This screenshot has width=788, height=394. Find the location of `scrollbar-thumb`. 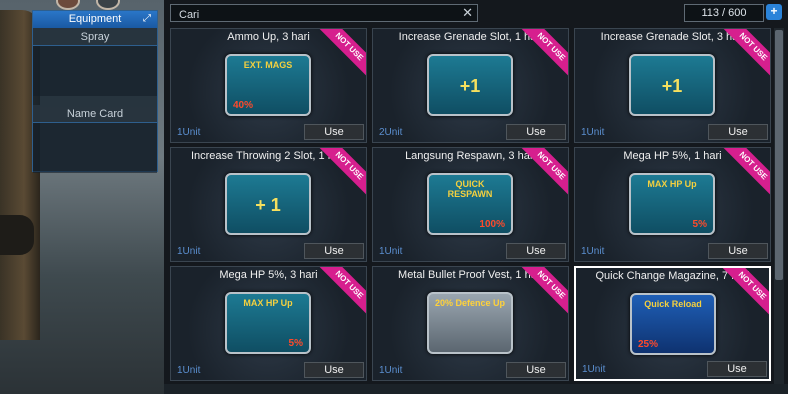

scrollbar-thumb is located at coordinates (779, 155).